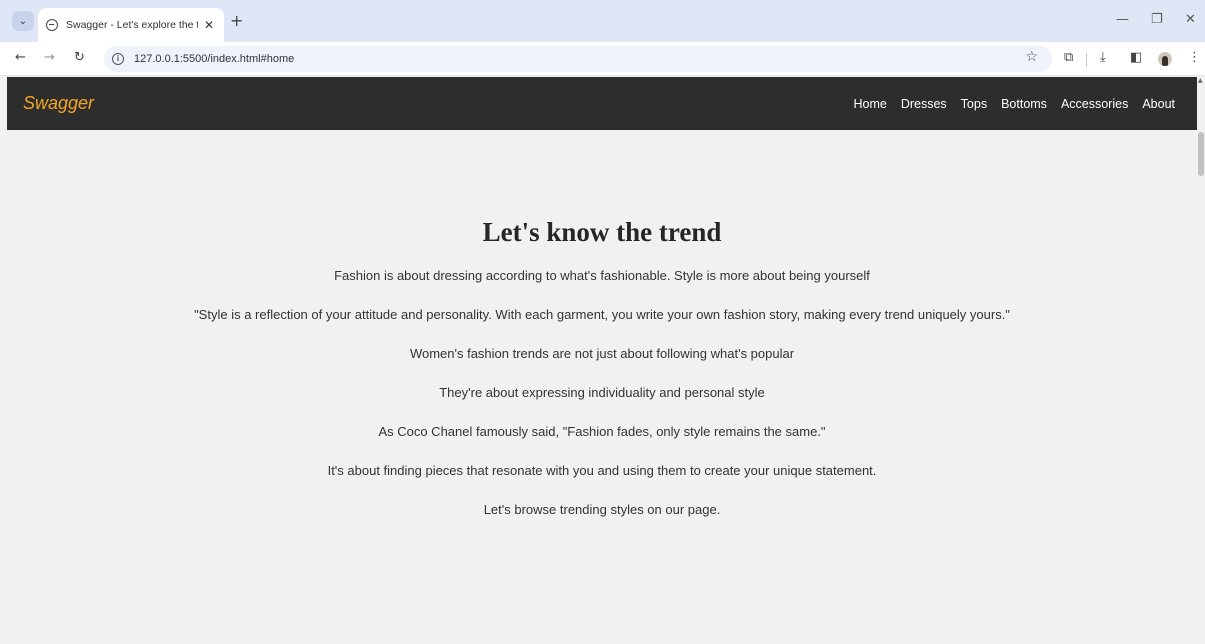 Image resolution: width=1205 pixels, height=644 pixels. What do you see at coordinates (52, 25) in the screenshot?
I see `globe-icon` at bounding box center [52, 25].